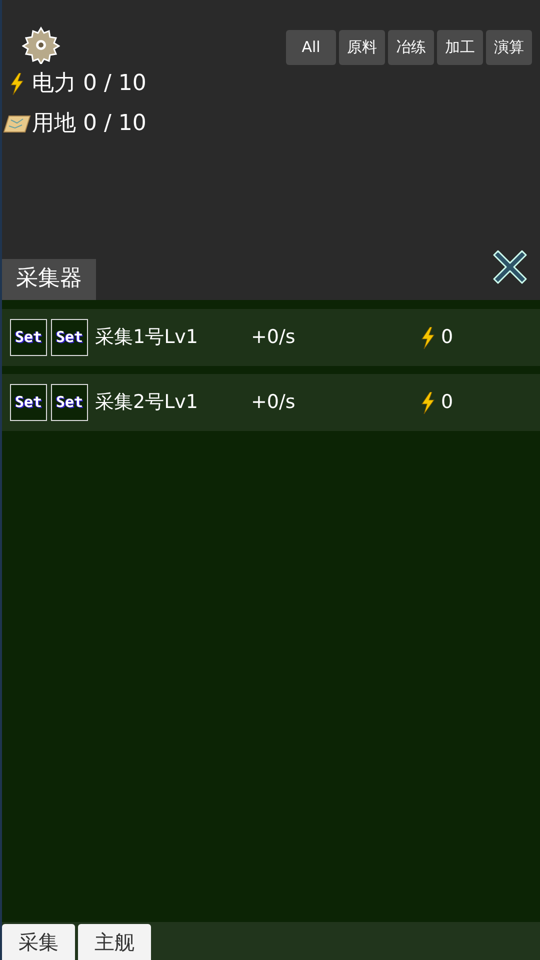  I want to click on map-icon, so click(17, 124).